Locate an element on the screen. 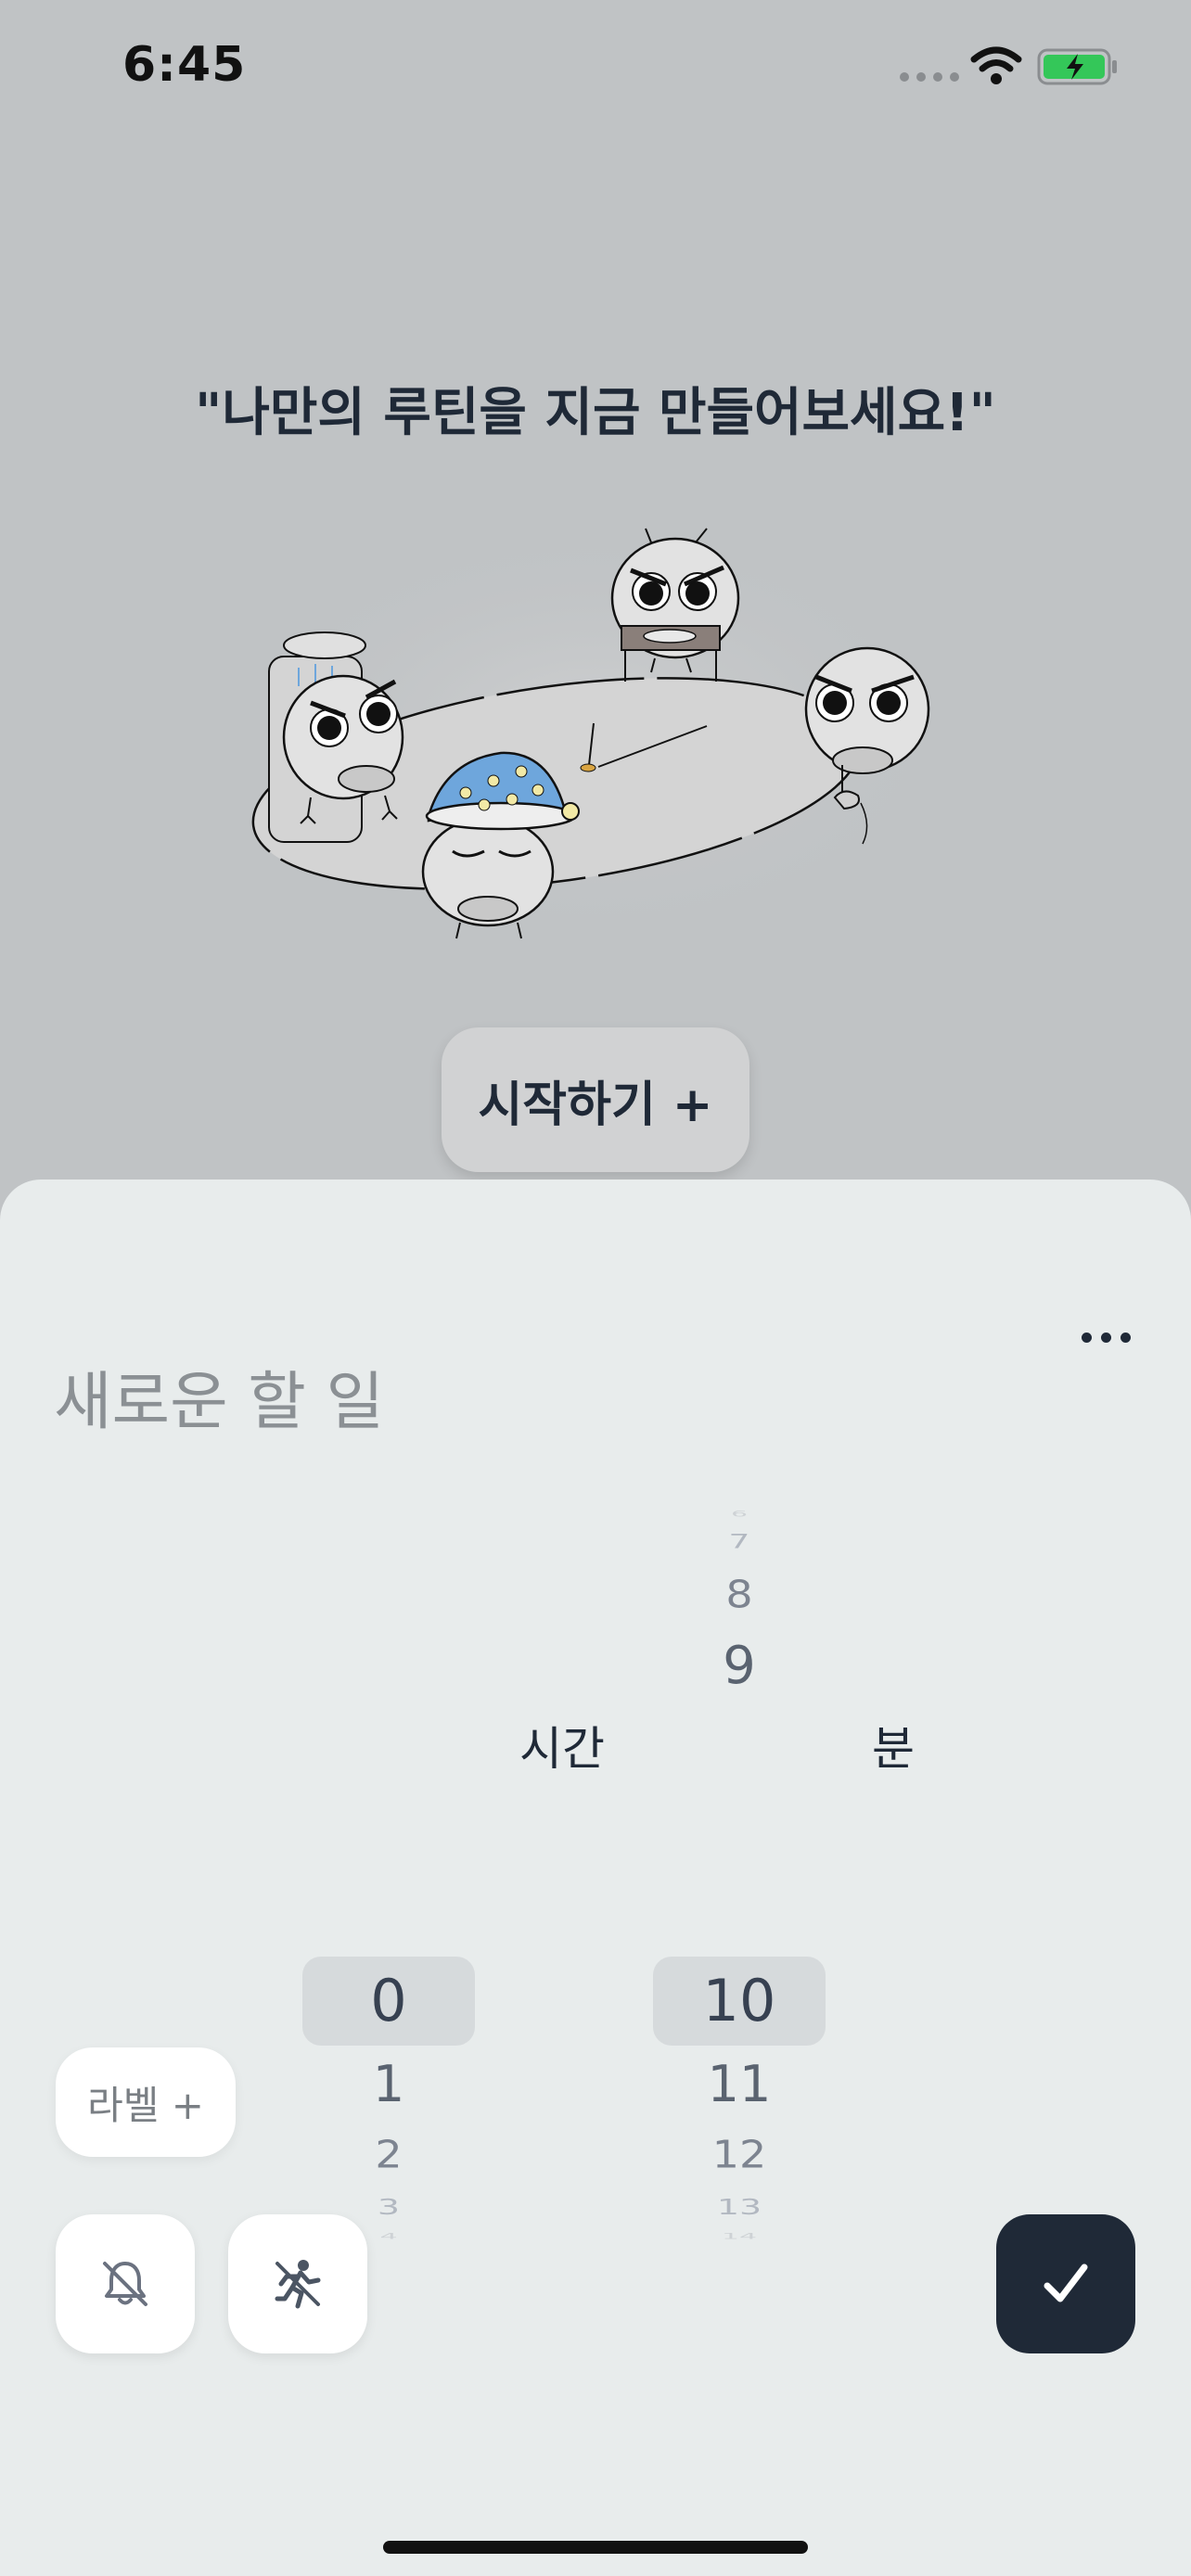 The width and height of the screenshot is (1191, 2576). minute-picker: 6 7 8 9 10 11 12 13 14 is located at coordinates (739, 1870).